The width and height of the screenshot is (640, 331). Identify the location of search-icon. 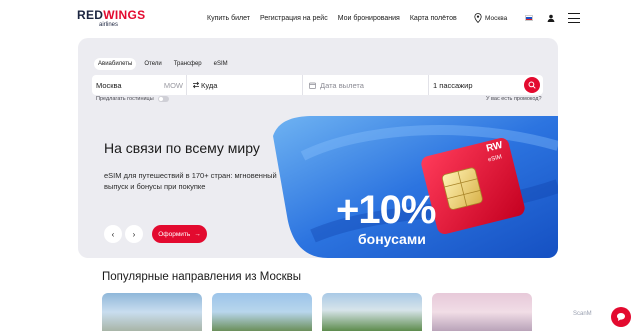
(532, 85).